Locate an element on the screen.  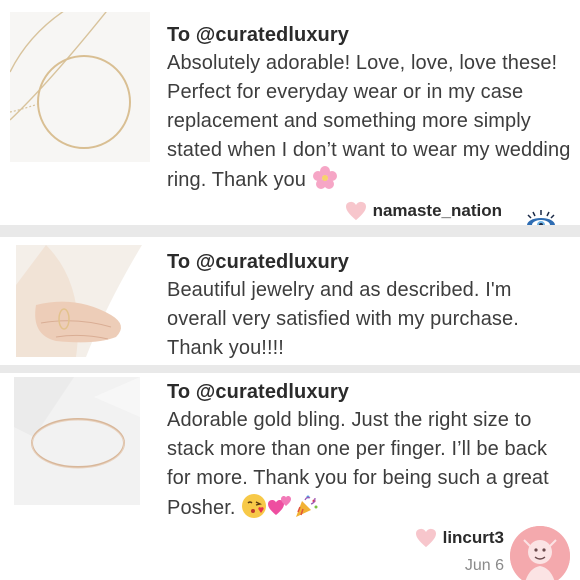
cherry-blossom-icon is located at coordinates (325, 182).